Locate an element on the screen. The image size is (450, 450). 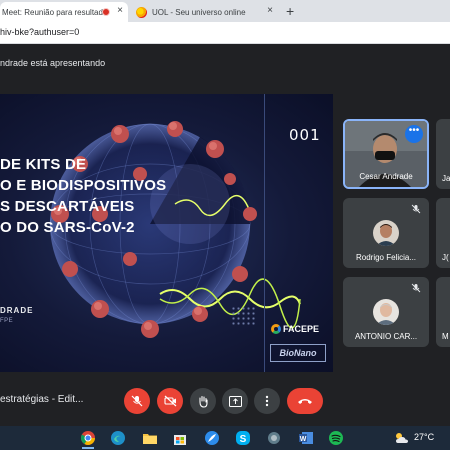
temperature-text: 27°C is located at coordinates (424, 437).